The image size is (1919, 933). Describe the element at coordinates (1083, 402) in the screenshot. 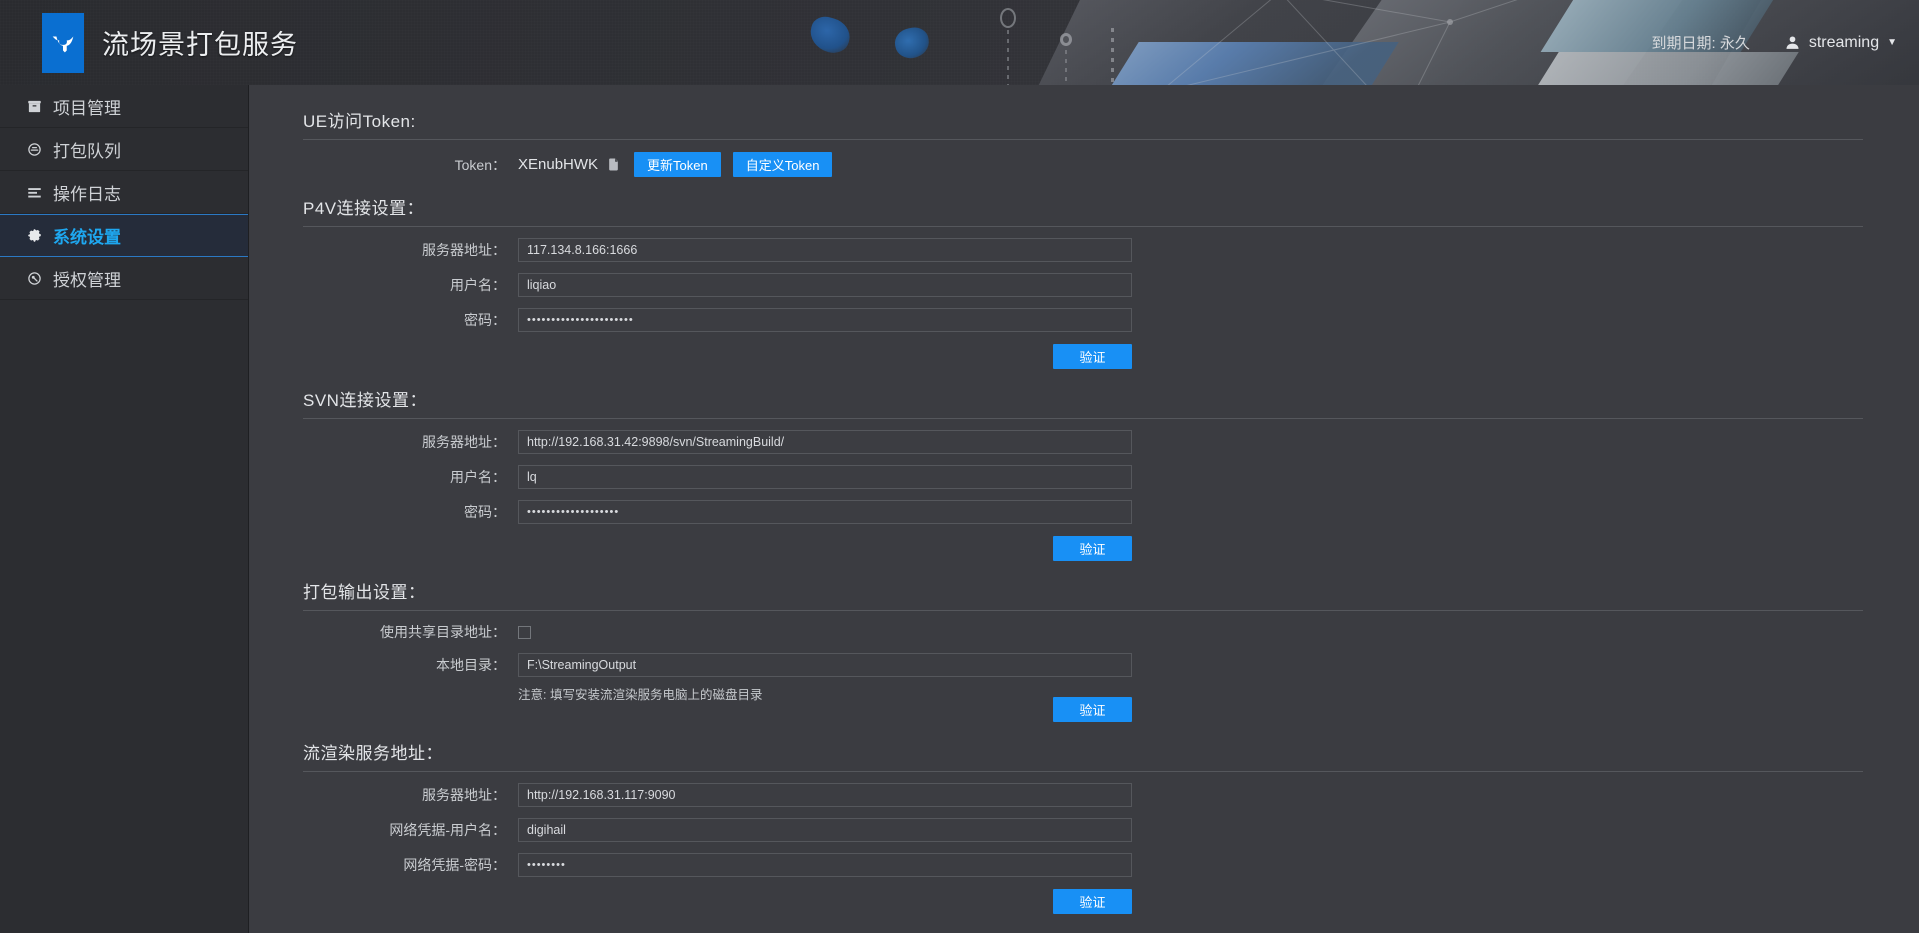

I see `svn-section-title: SVN连接设置：` at that location.